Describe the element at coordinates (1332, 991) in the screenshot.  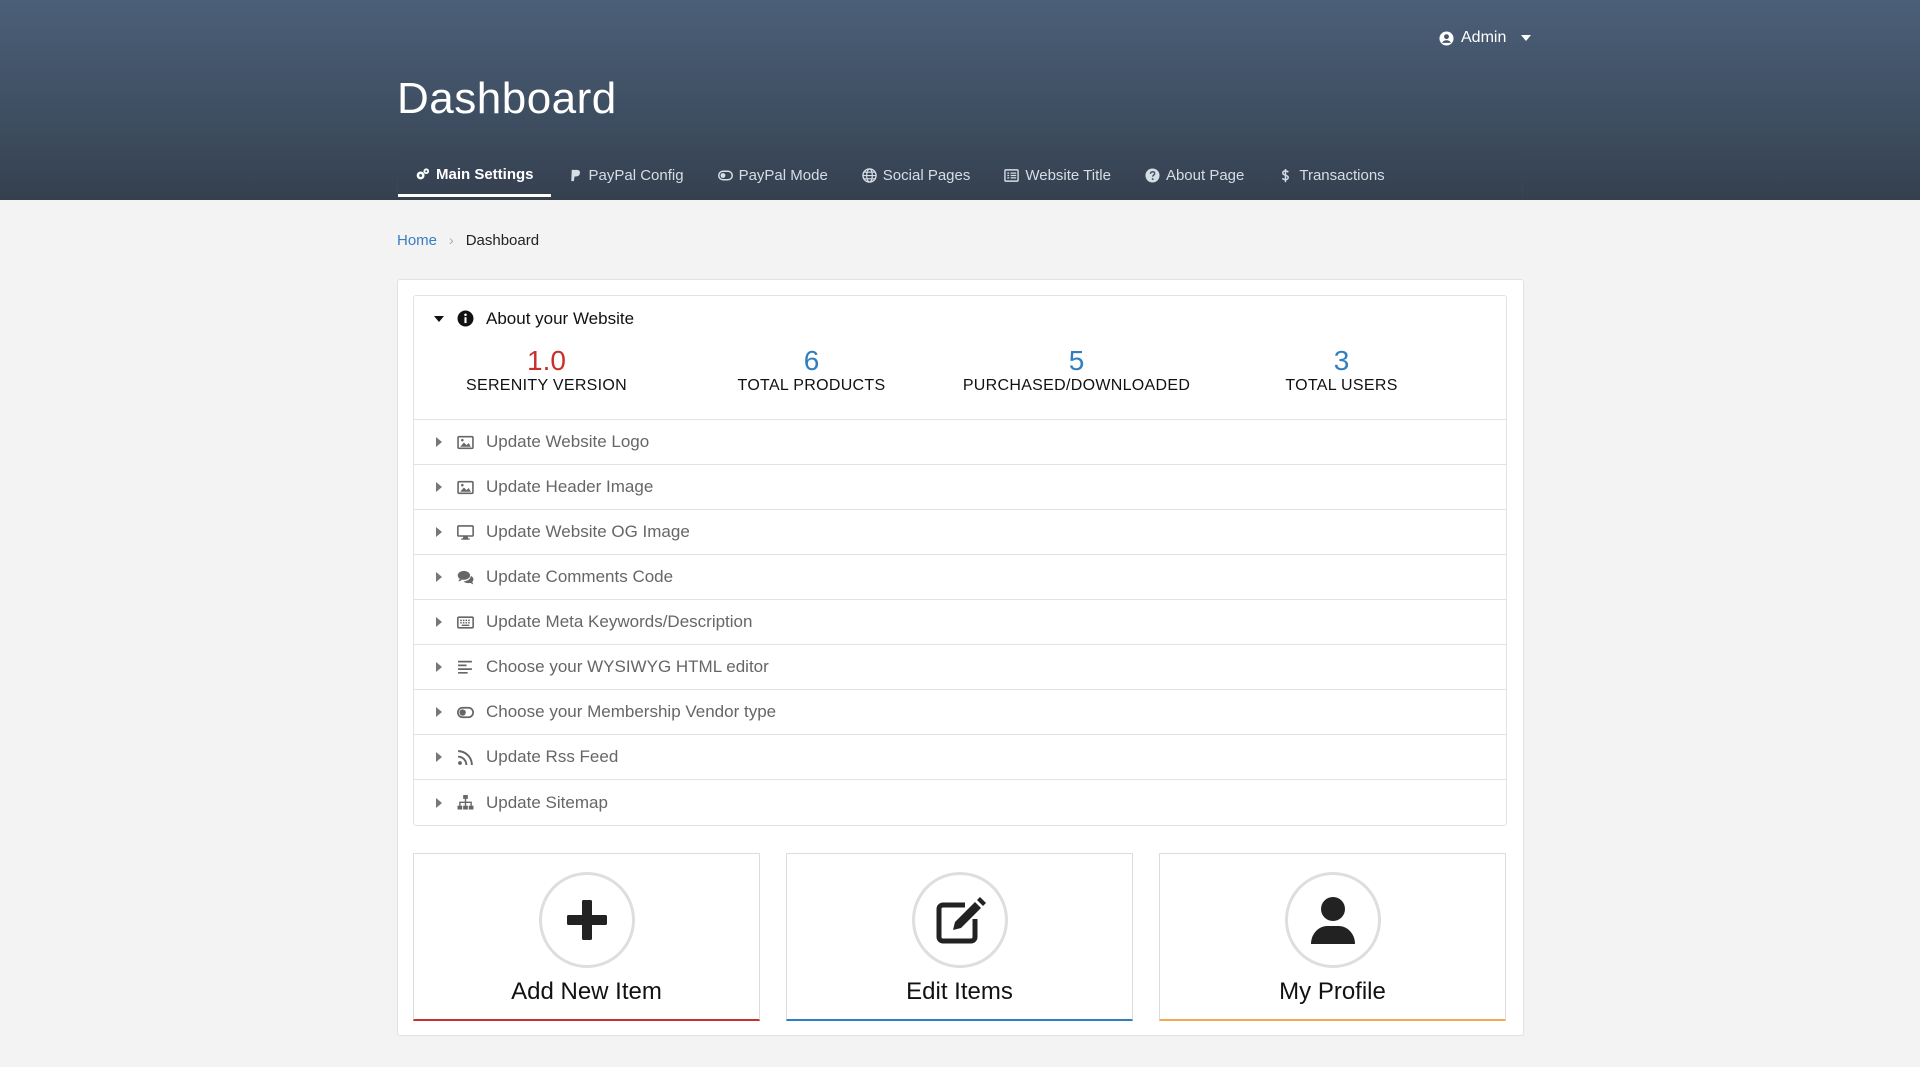
I see `tile-label: My Profile` at that location.